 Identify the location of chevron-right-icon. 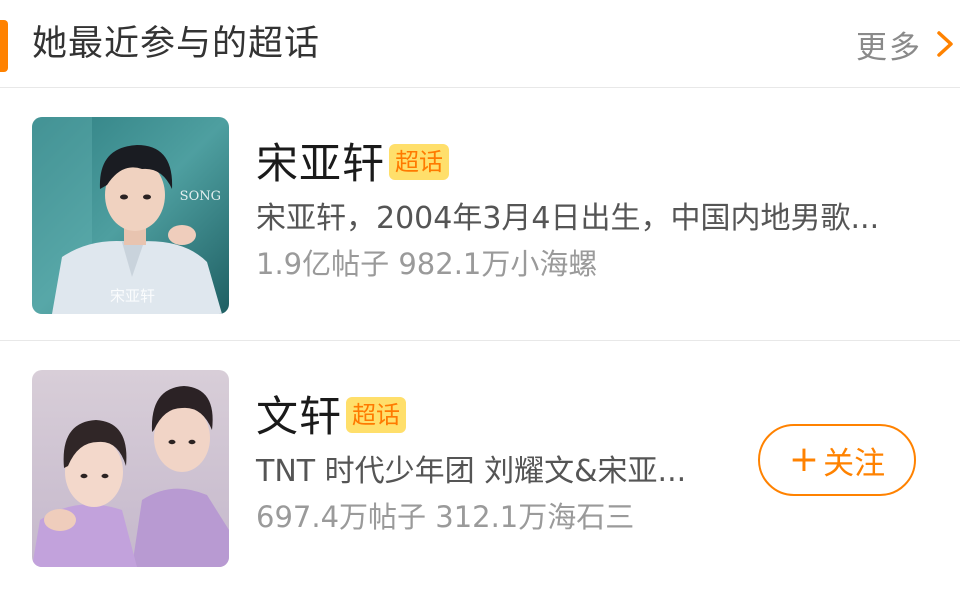
(945, 44).